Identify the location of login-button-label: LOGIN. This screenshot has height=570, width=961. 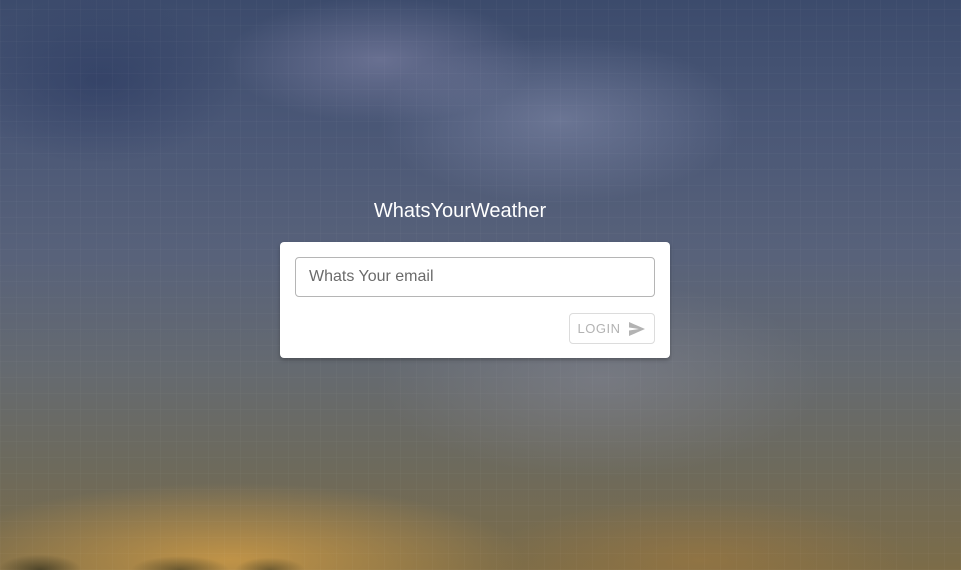
(599, 328).